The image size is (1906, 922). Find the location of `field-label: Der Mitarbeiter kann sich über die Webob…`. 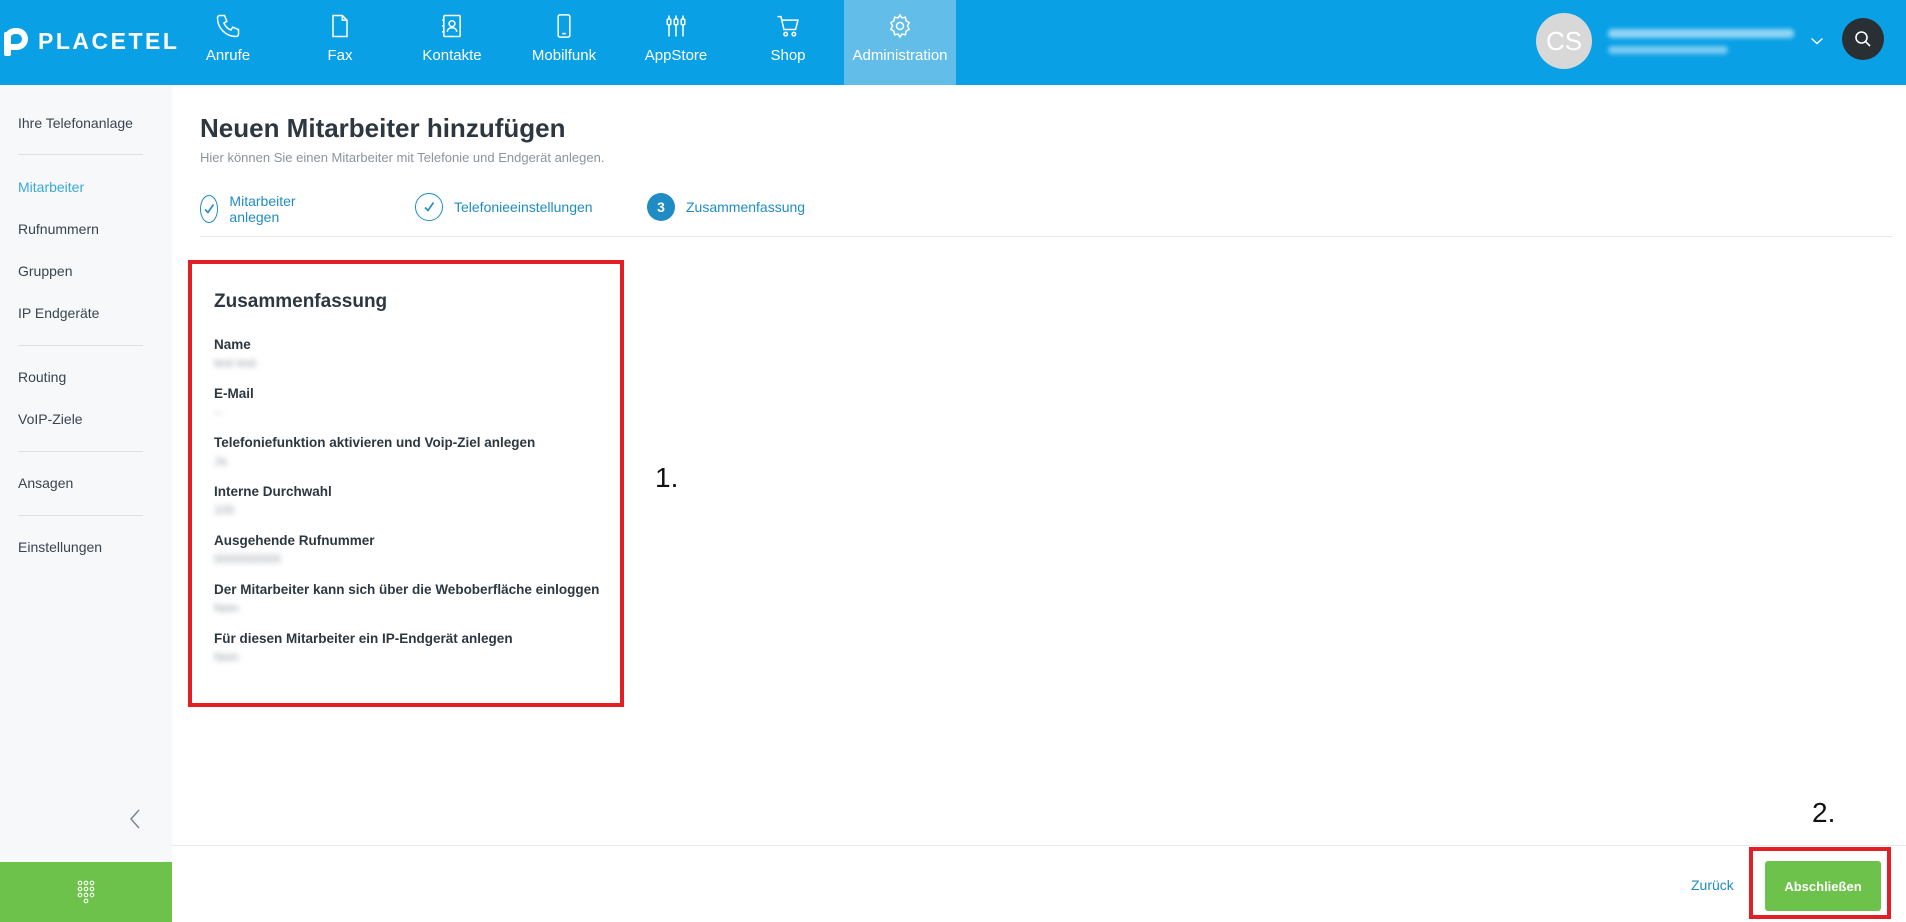

field-label: Der Mitarbeiter kann sich über die Webob… is located at coordinates (407, 589).